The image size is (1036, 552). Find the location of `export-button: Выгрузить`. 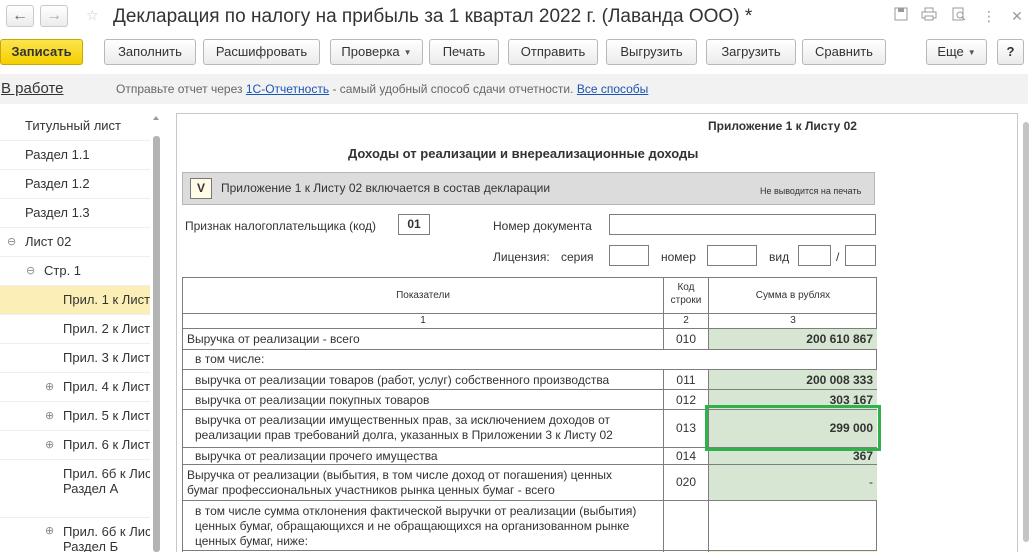

export-button: Выгрузить is located at coordinates (651, 52).